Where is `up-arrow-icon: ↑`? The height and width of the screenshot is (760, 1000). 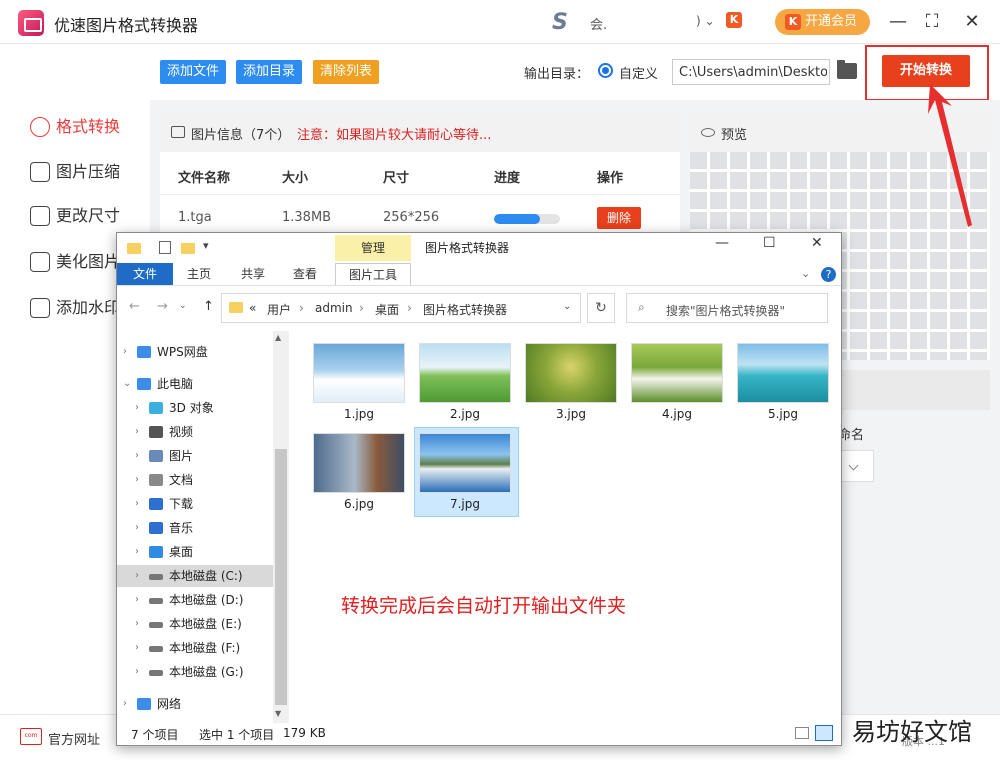
up-arrow-icon: ↑ is located at coordinates (208, 306).